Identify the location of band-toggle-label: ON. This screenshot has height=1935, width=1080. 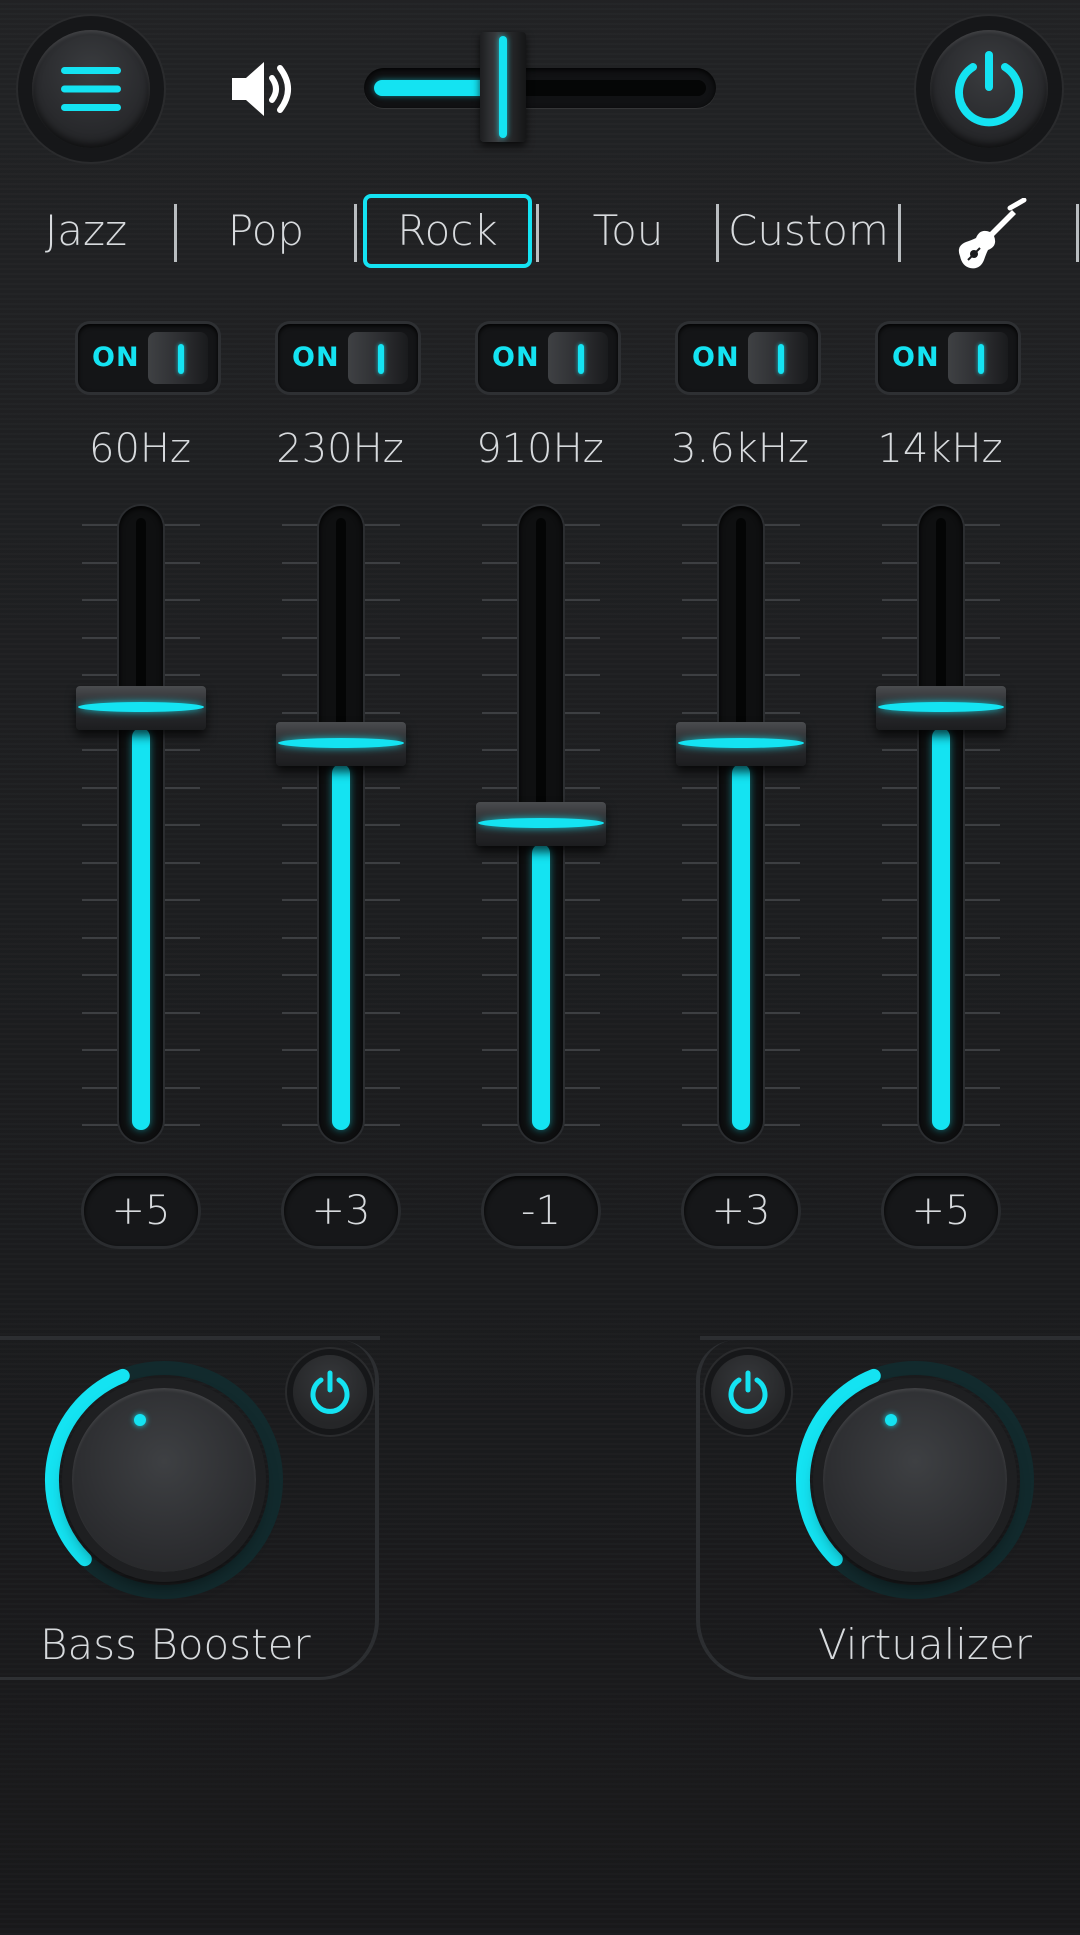
(516, 357).